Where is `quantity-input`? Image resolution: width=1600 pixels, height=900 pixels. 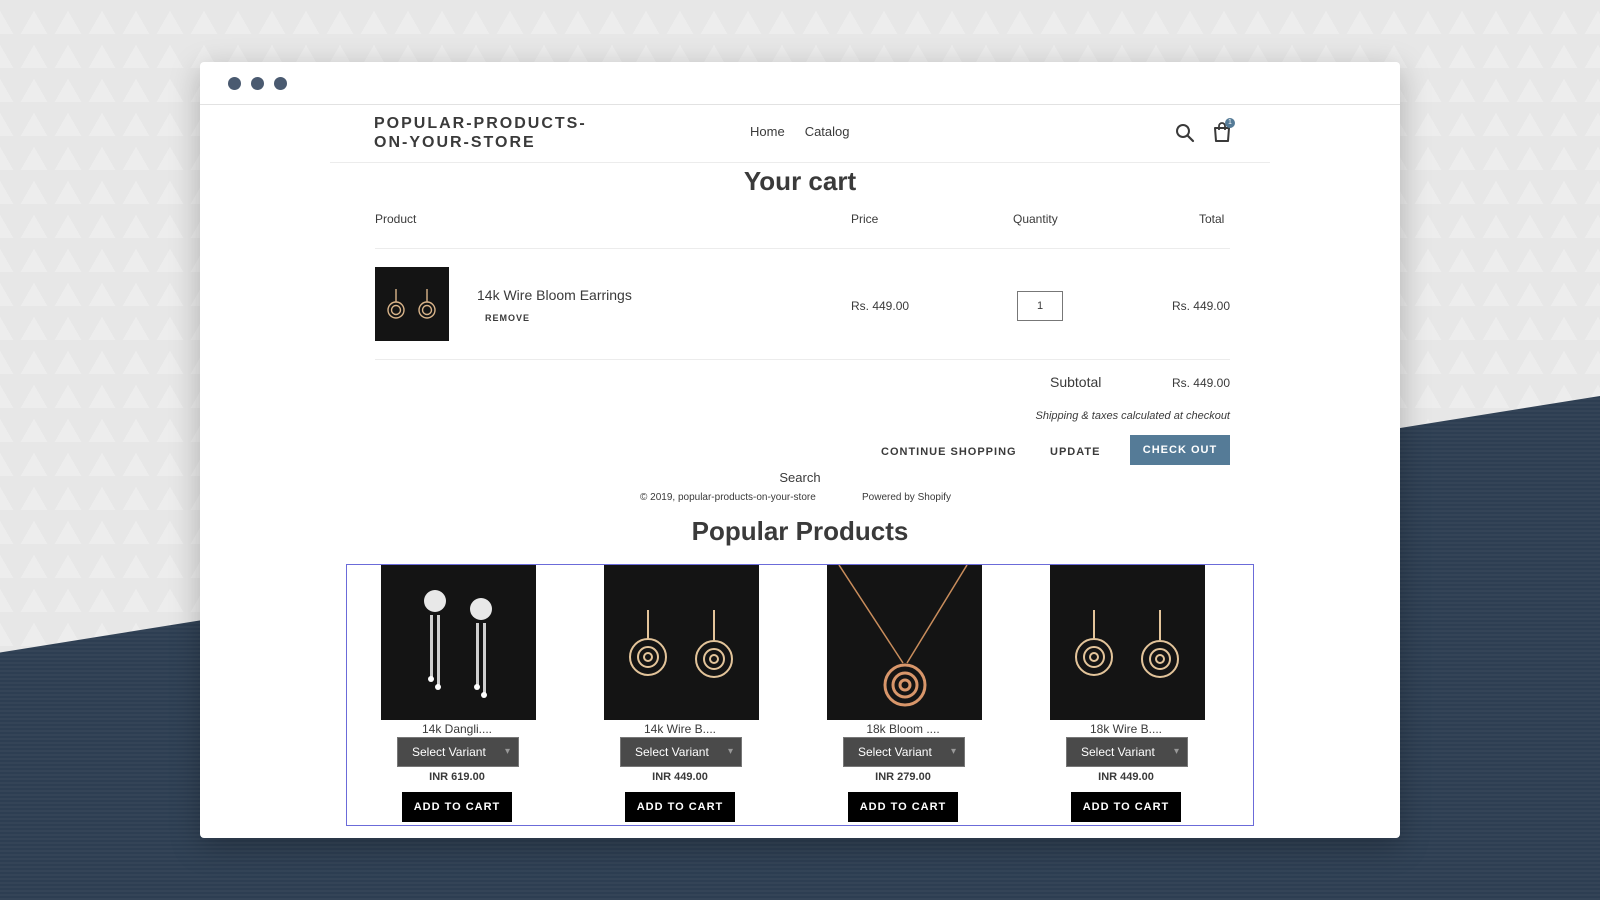 quantity-input is located at coordinates (1040, 306).